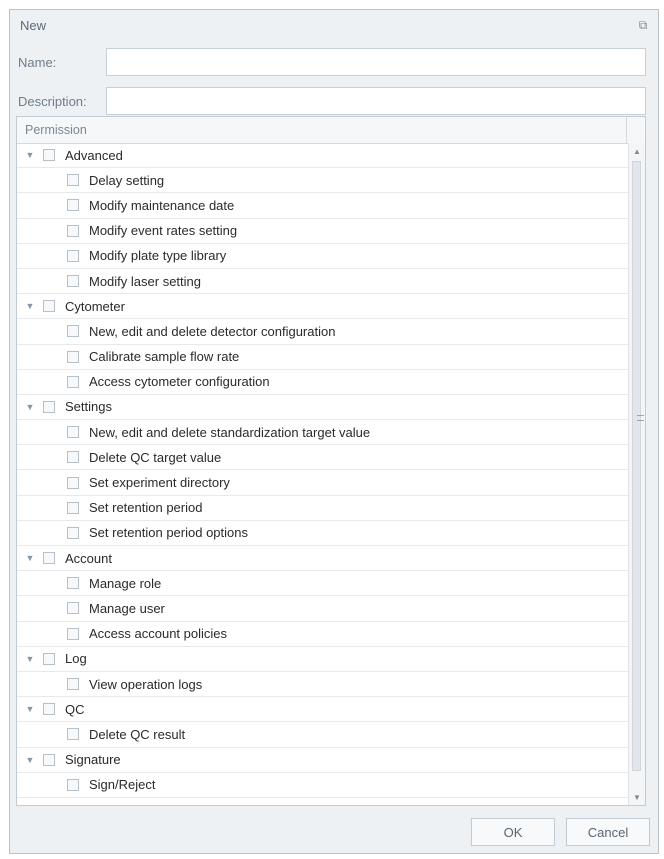 This screenshot has height=859, width=664. What do you see at coordinates (75, 709) in the screenshot?
I see `group-label: QC` at bounding box center [75, 709].